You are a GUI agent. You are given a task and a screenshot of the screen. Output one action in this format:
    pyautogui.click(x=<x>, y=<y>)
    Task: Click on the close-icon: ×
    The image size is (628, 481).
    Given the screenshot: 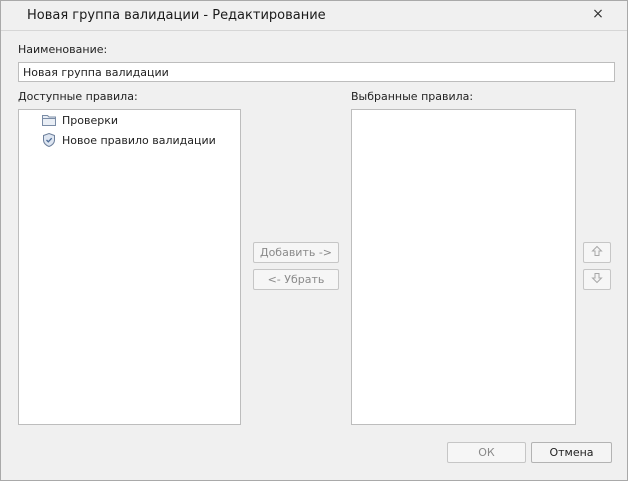 What is the action you would take?
    pyautogui.click(x=598, y=14)
    